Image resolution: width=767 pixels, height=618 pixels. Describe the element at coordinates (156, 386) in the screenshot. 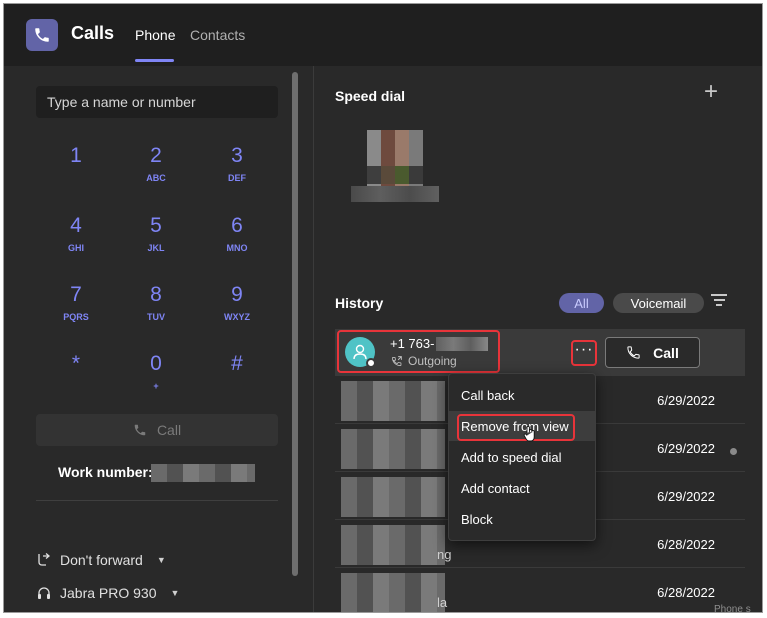

I see `key-letters: +` at that location.